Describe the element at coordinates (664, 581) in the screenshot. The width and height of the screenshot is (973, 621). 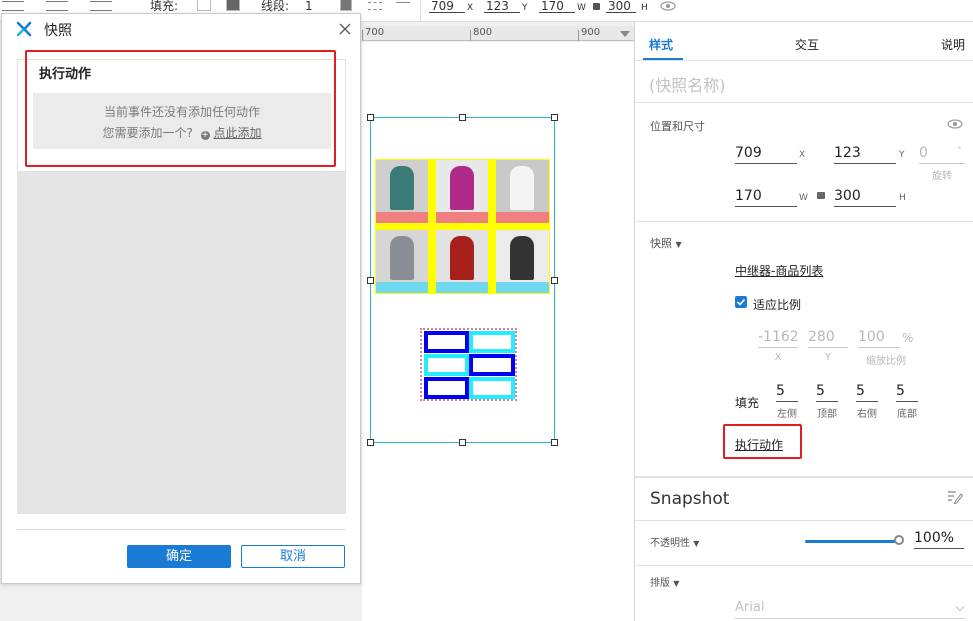
I see `layout-label: 排版 ▼` at that location.